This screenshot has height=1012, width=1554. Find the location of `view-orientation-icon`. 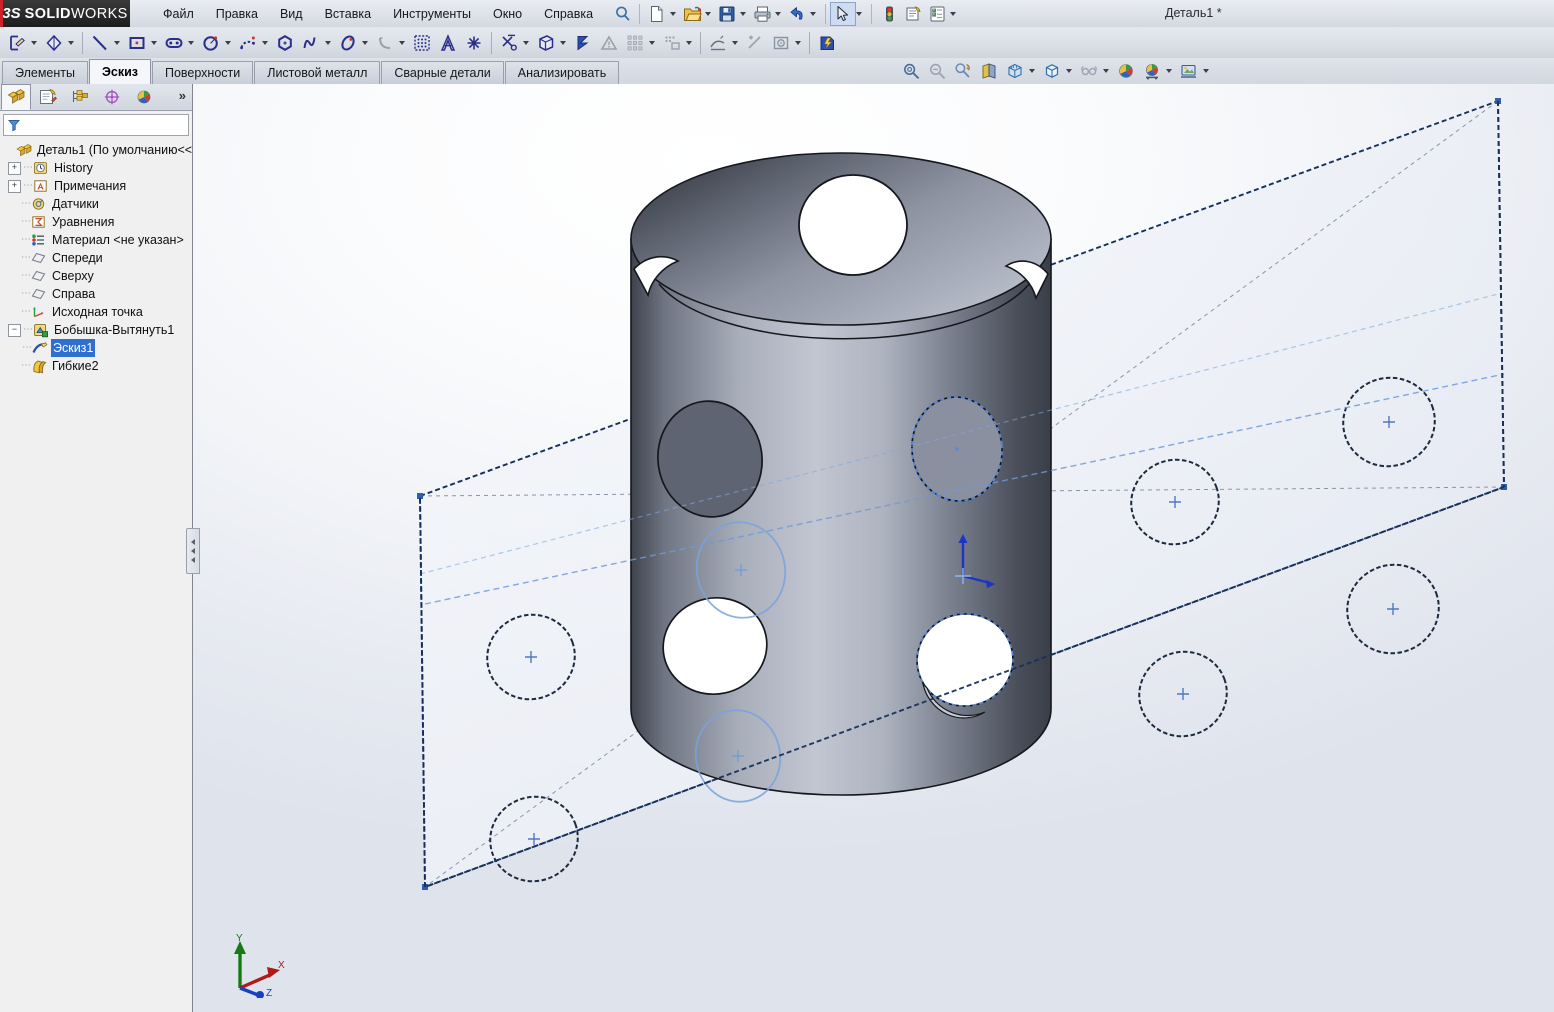

view-orientation-icon is located at coordinates (1015, 71).